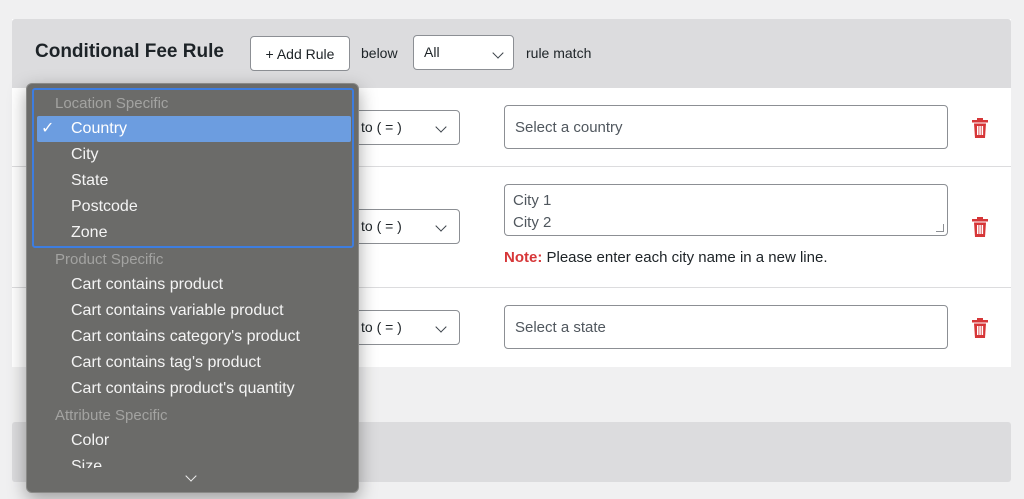 The height and width of the screenshot is (499, 1024). Describe the element at coordinates (463, 52) in the screenshot. I see `rule-match-select: All` at that location.